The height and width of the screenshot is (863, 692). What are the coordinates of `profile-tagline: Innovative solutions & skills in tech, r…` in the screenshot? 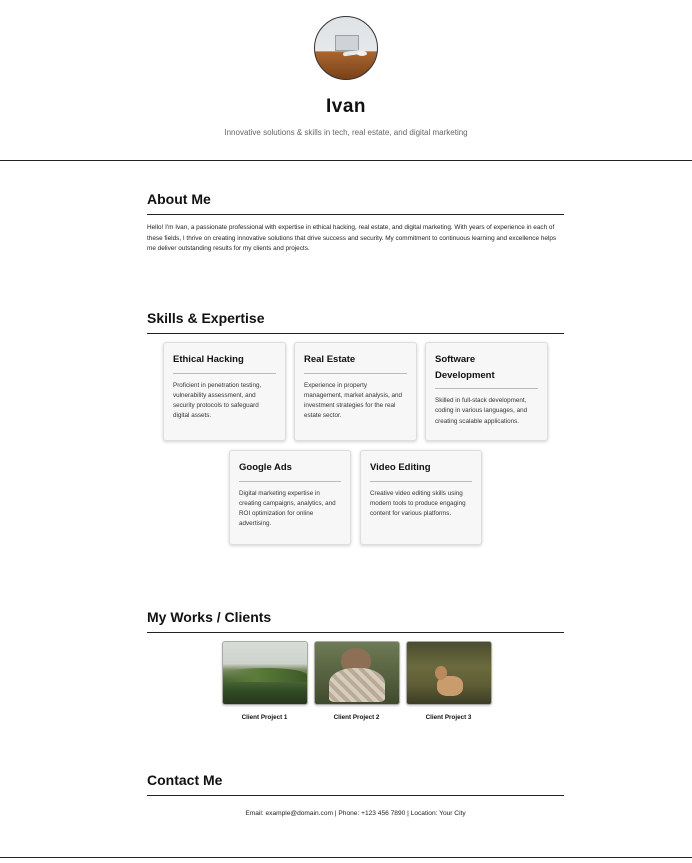 It's located at (346, 132).